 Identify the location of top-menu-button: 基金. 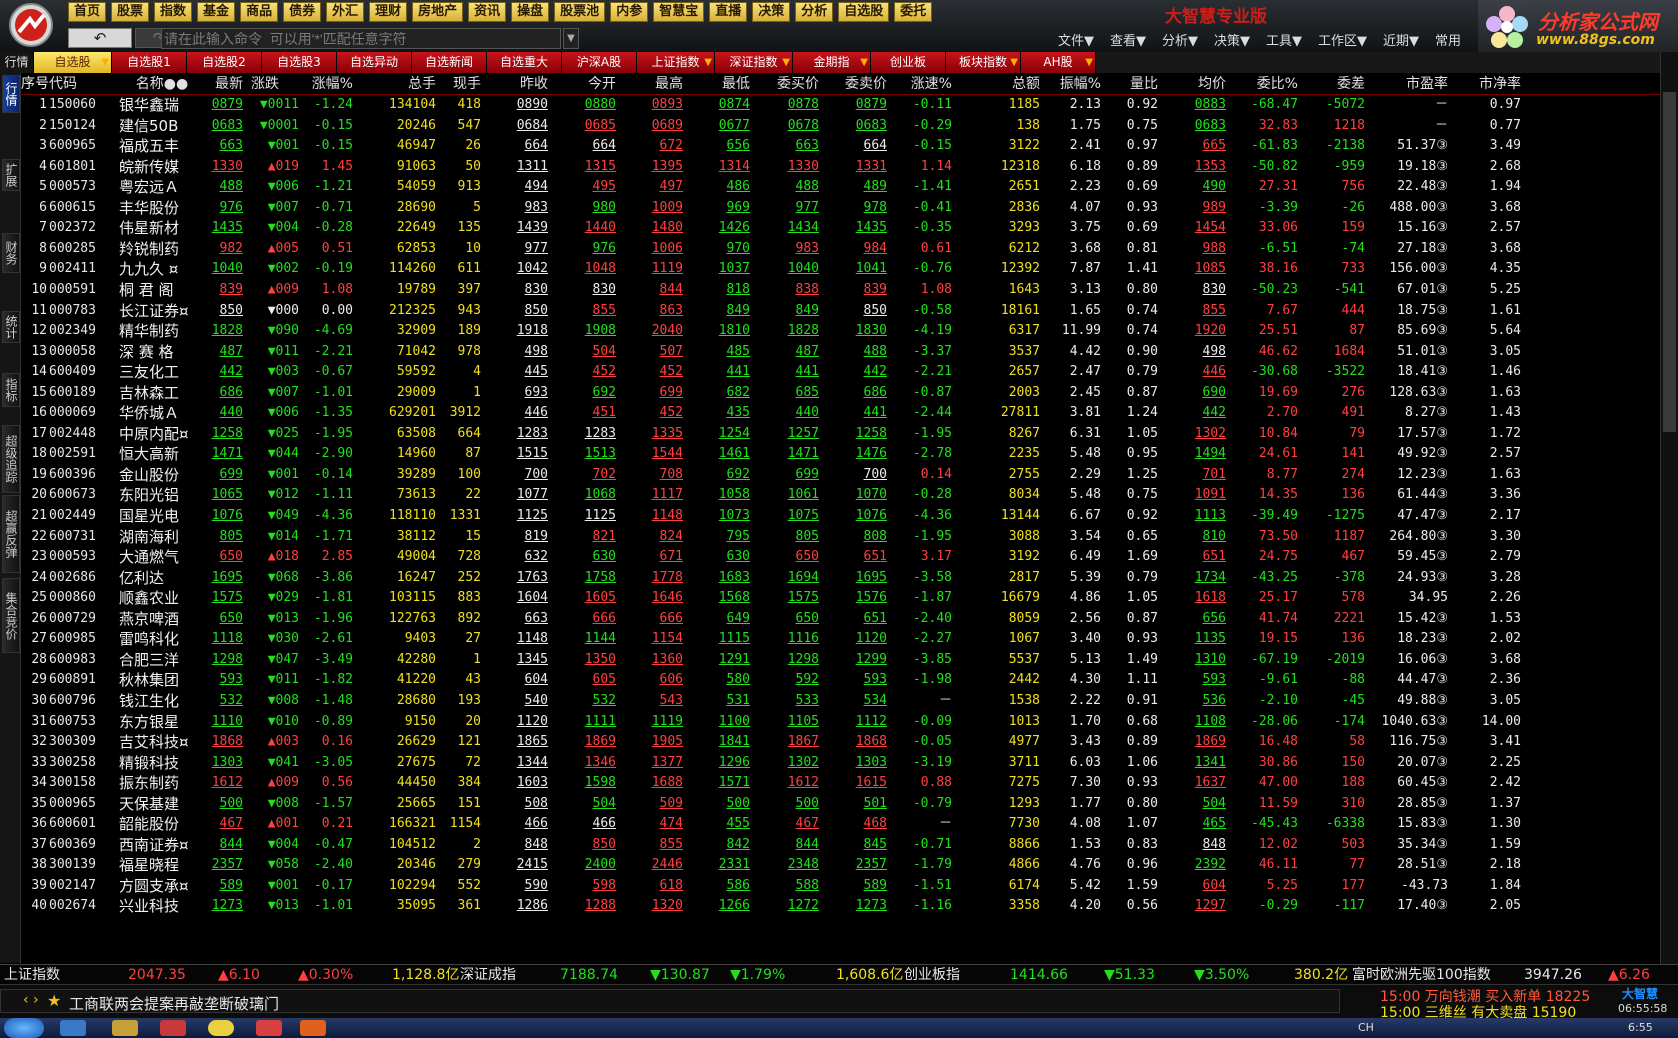
(216, 12).